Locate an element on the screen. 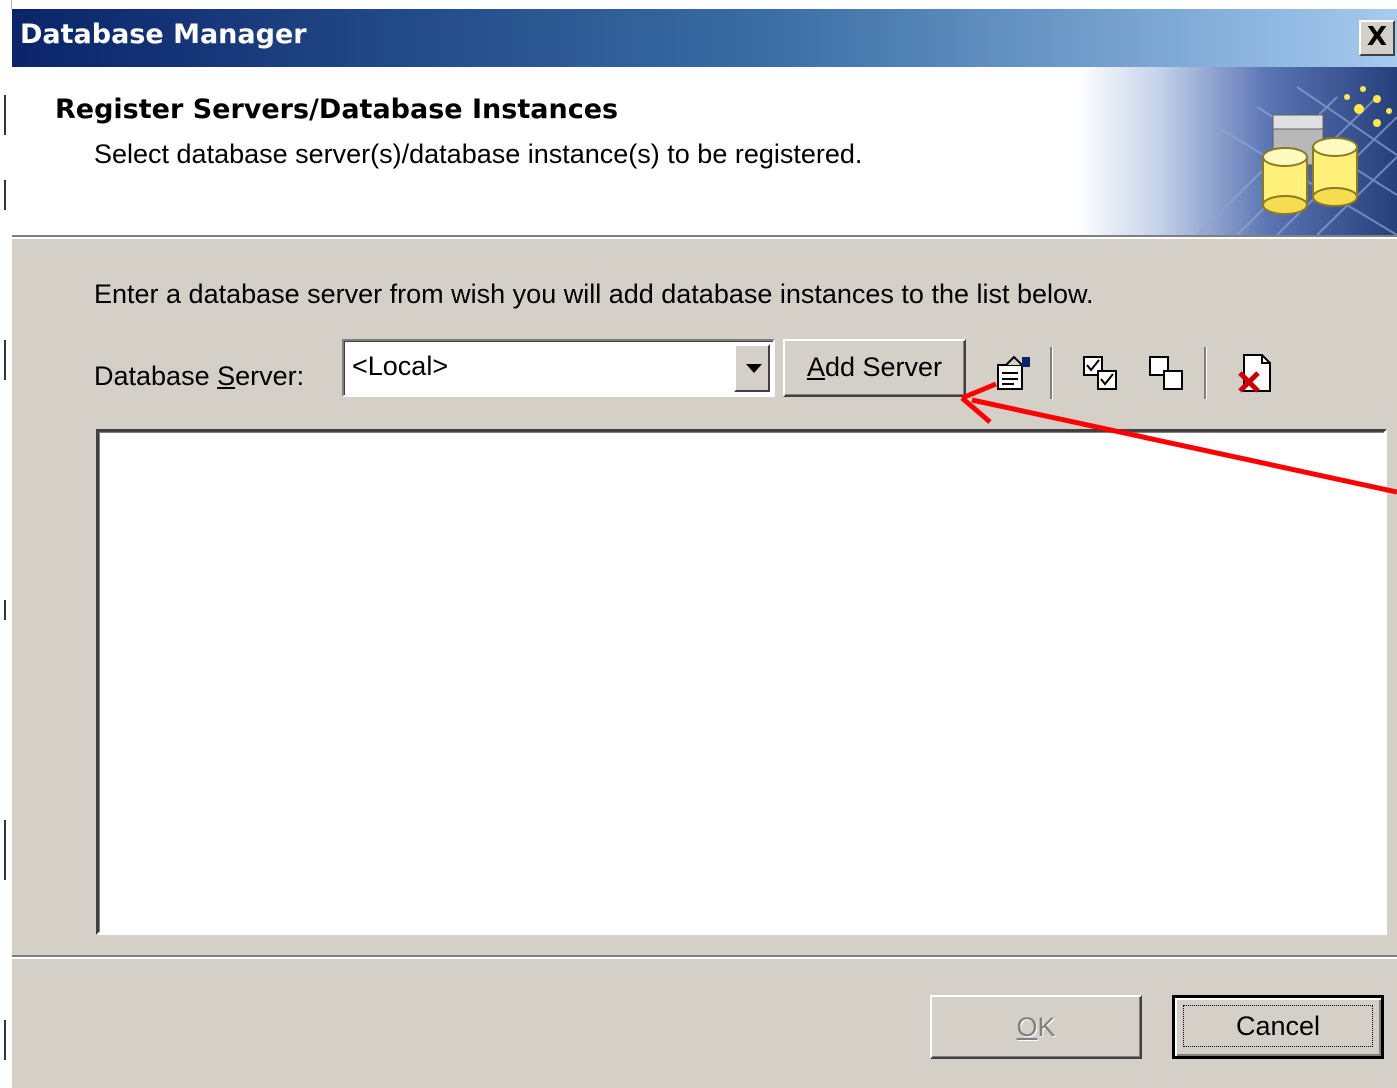 This screenshot has height=1088, width=1397. add-server-button: Add Server is located at coordinates (874, 368).